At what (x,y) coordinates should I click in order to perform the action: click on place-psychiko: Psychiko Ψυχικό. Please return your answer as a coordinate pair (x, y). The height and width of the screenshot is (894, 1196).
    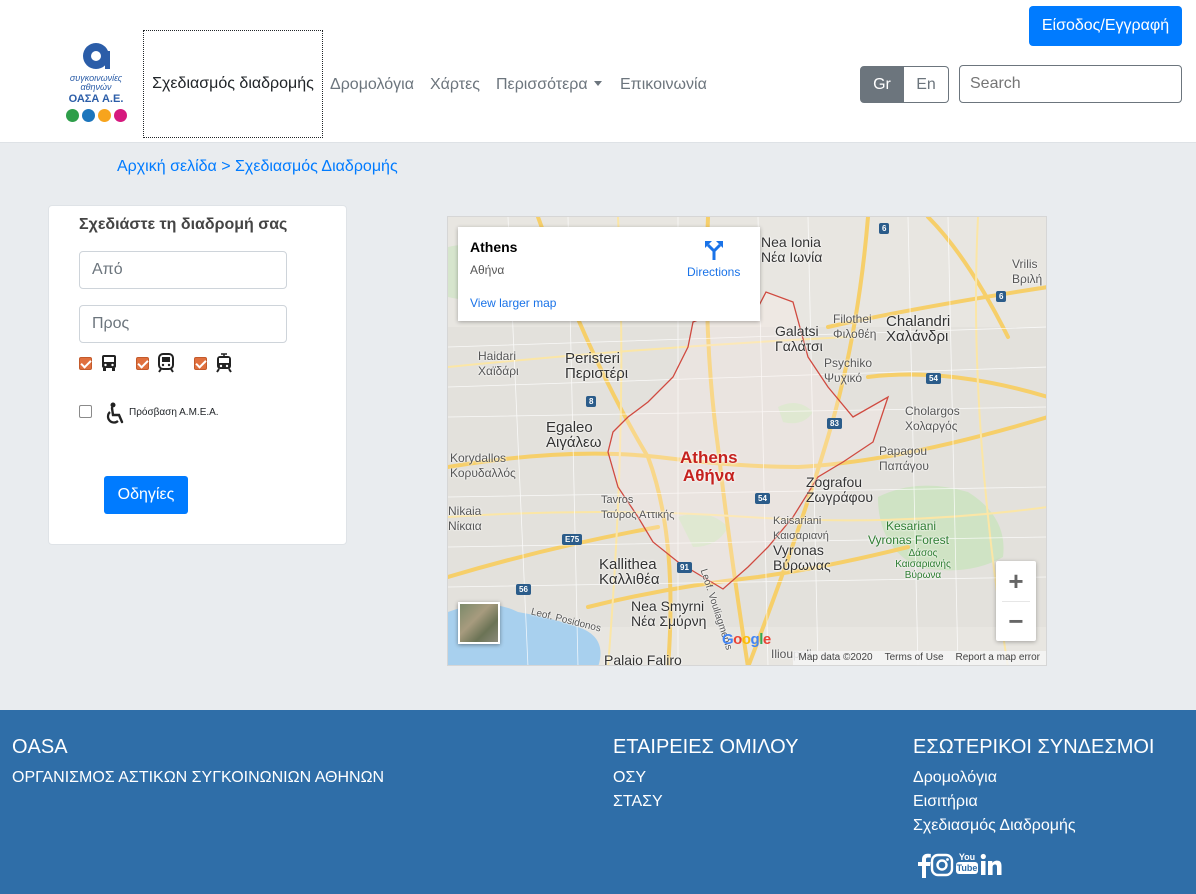
    Looking at the image, I should click on (848, 370).